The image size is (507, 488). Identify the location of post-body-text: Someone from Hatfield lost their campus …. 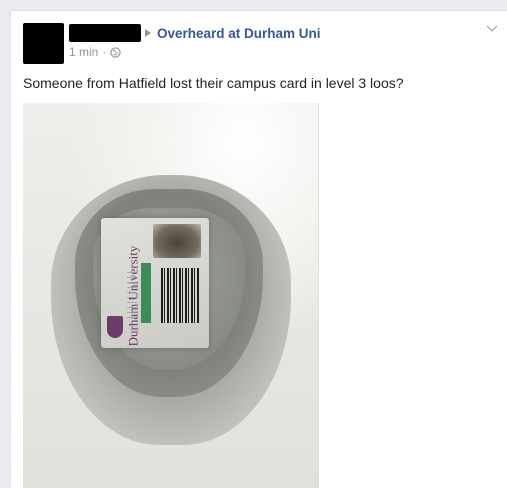
(213, 83).